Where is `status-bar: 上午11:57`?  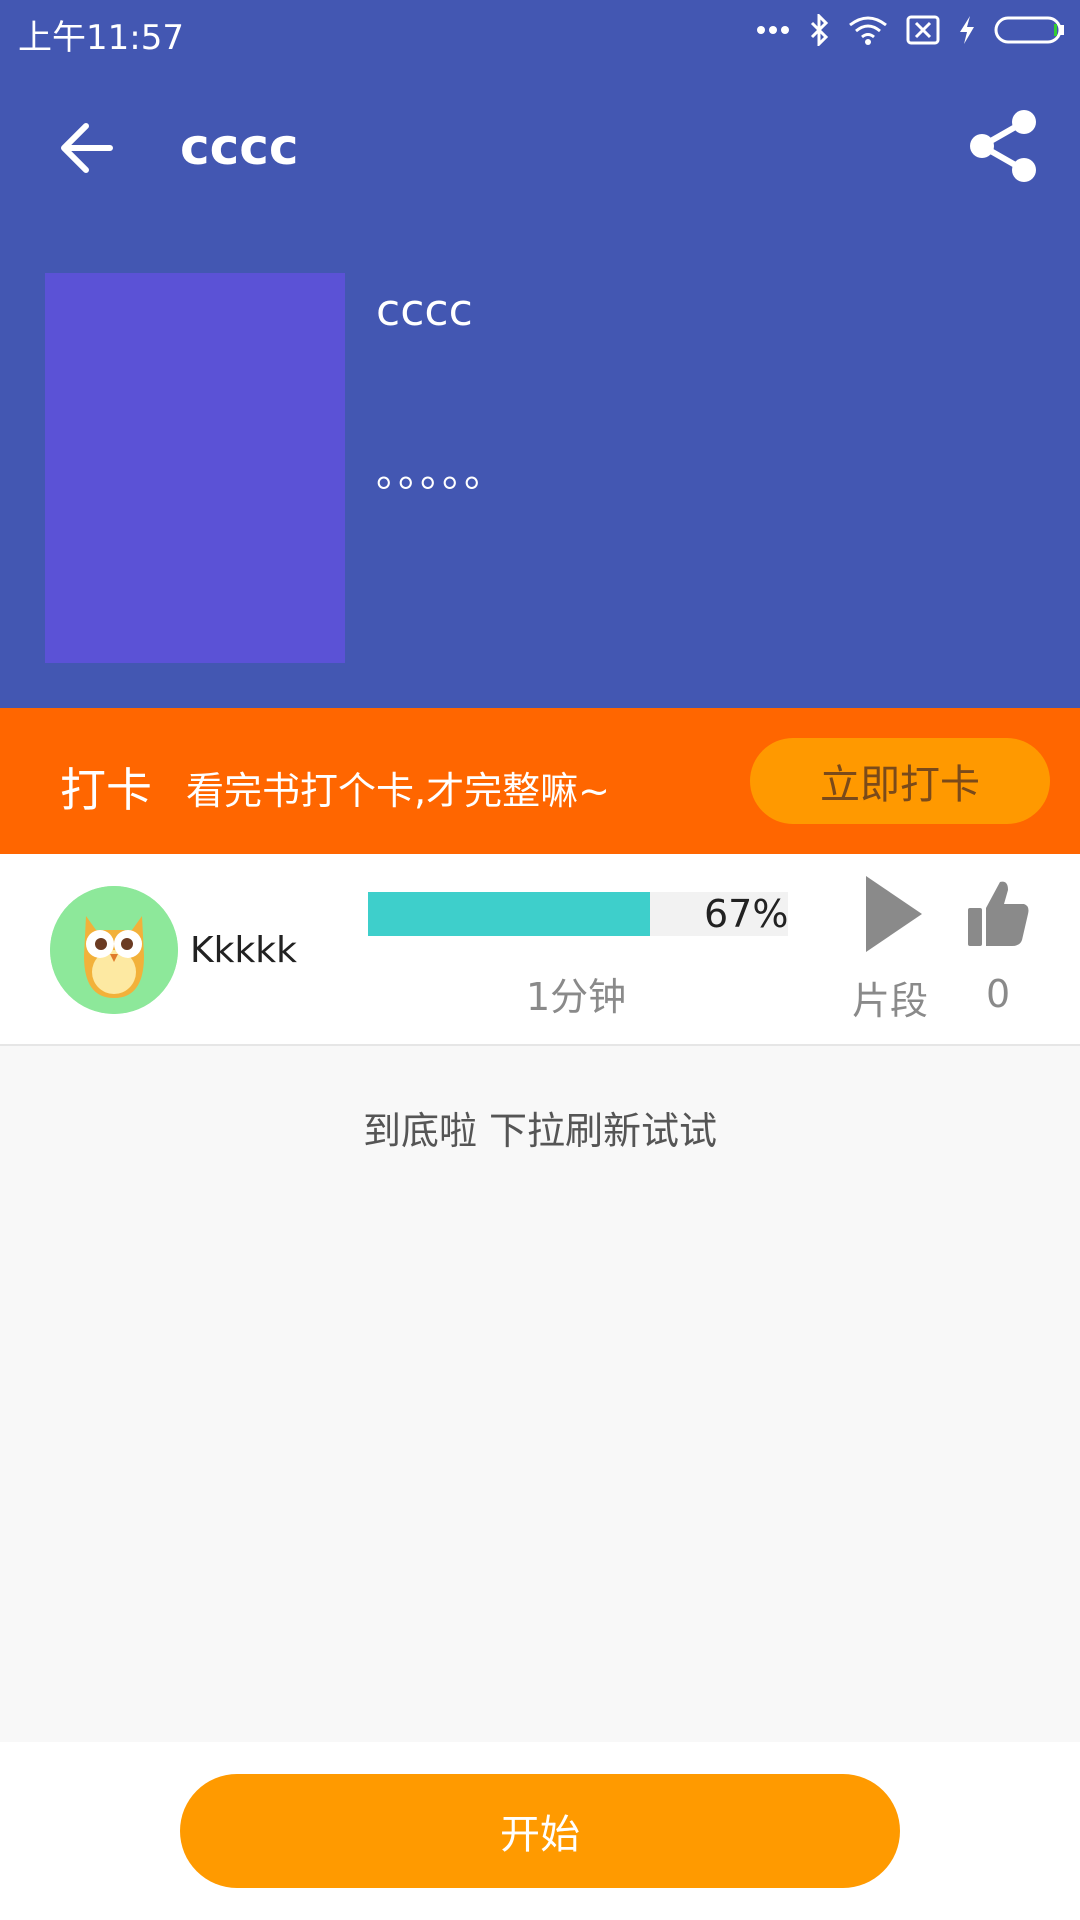 status-bar: 上午11:57 is located at coordinates (540, 30).